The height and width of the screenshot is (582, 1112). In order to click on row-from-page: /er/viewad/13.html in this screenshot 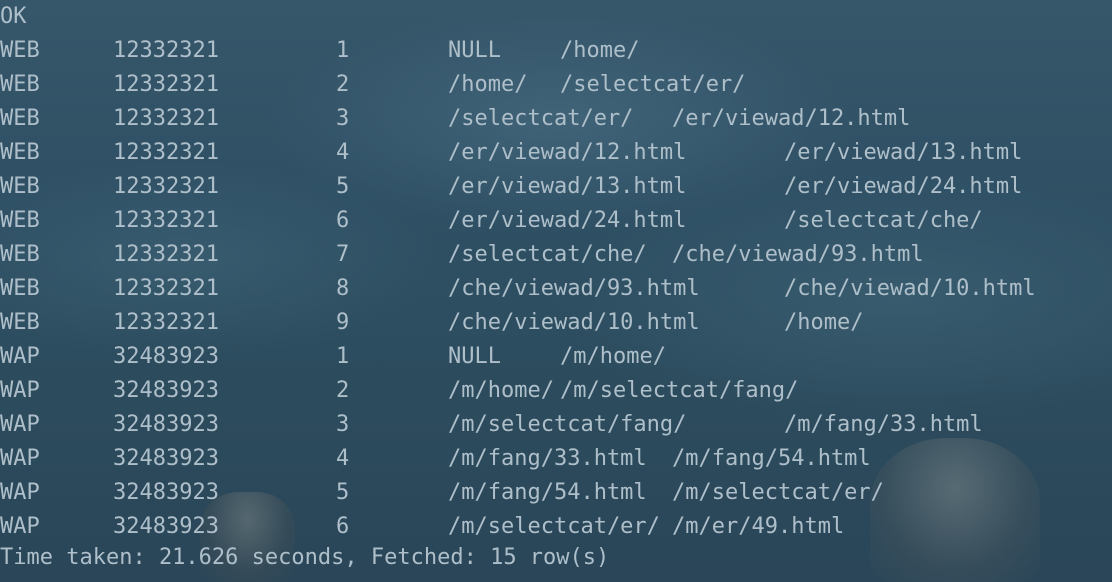, I will do `click(567, 186)`.